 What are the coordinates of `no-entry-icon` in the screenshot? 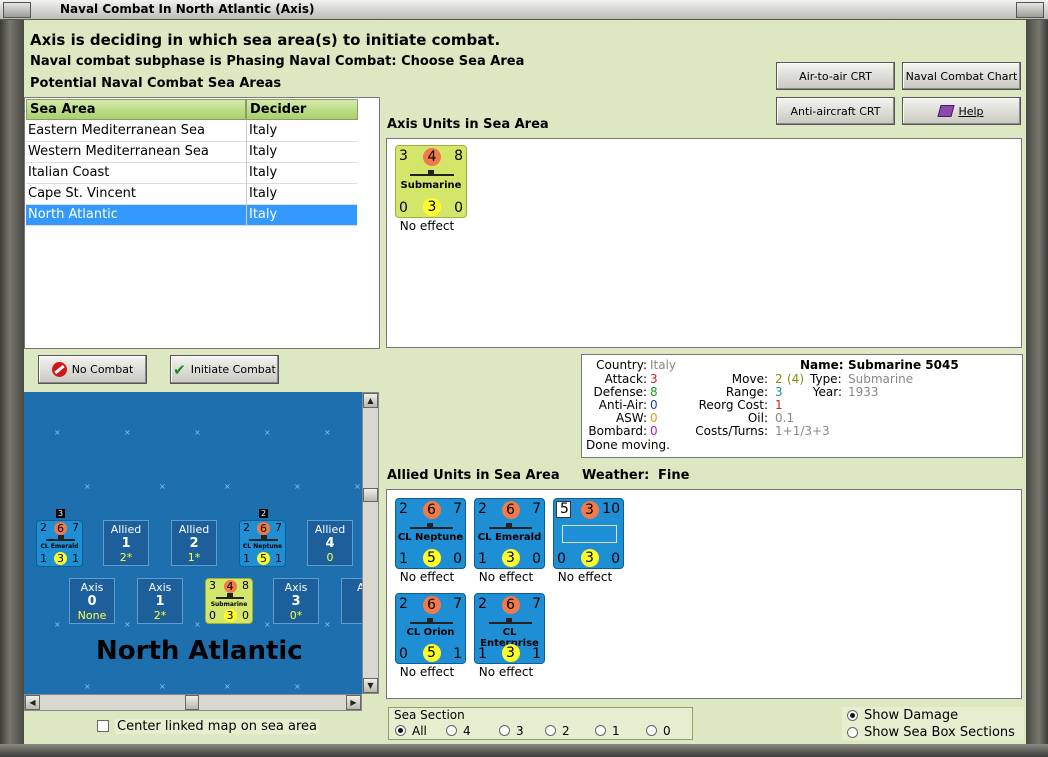 It's located at (59, 369).